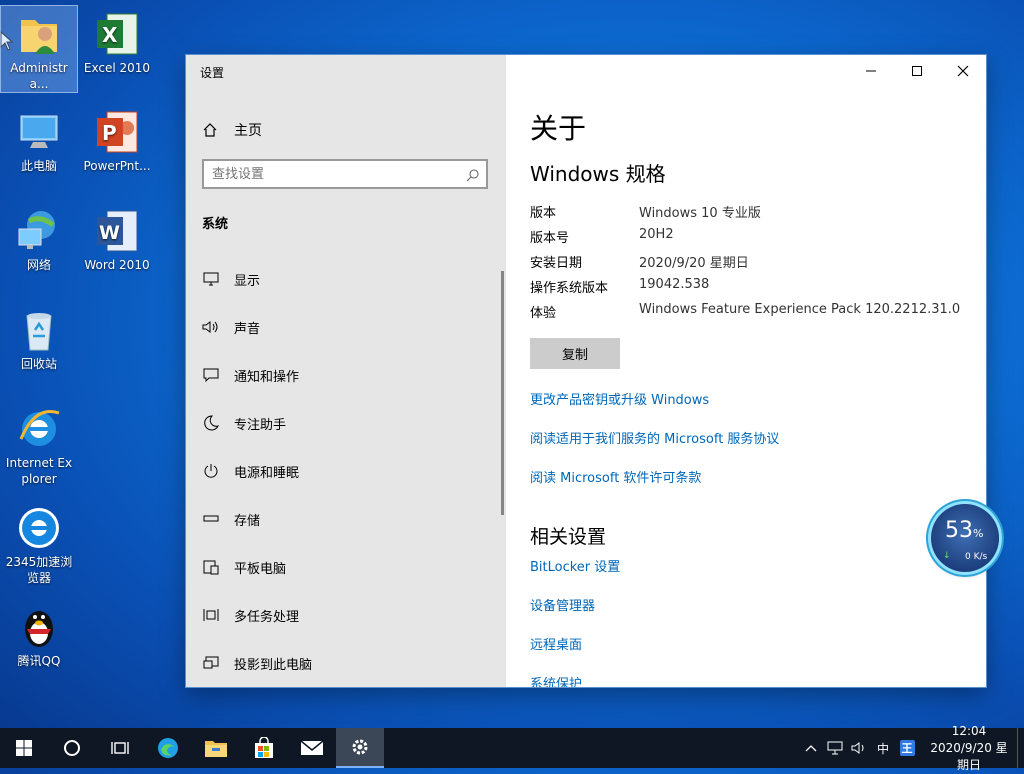 This screenshot has height=774, width=1024. Describe the element at coordinates (211, 375) in the screenshot. I see `notification-icon` at that location.